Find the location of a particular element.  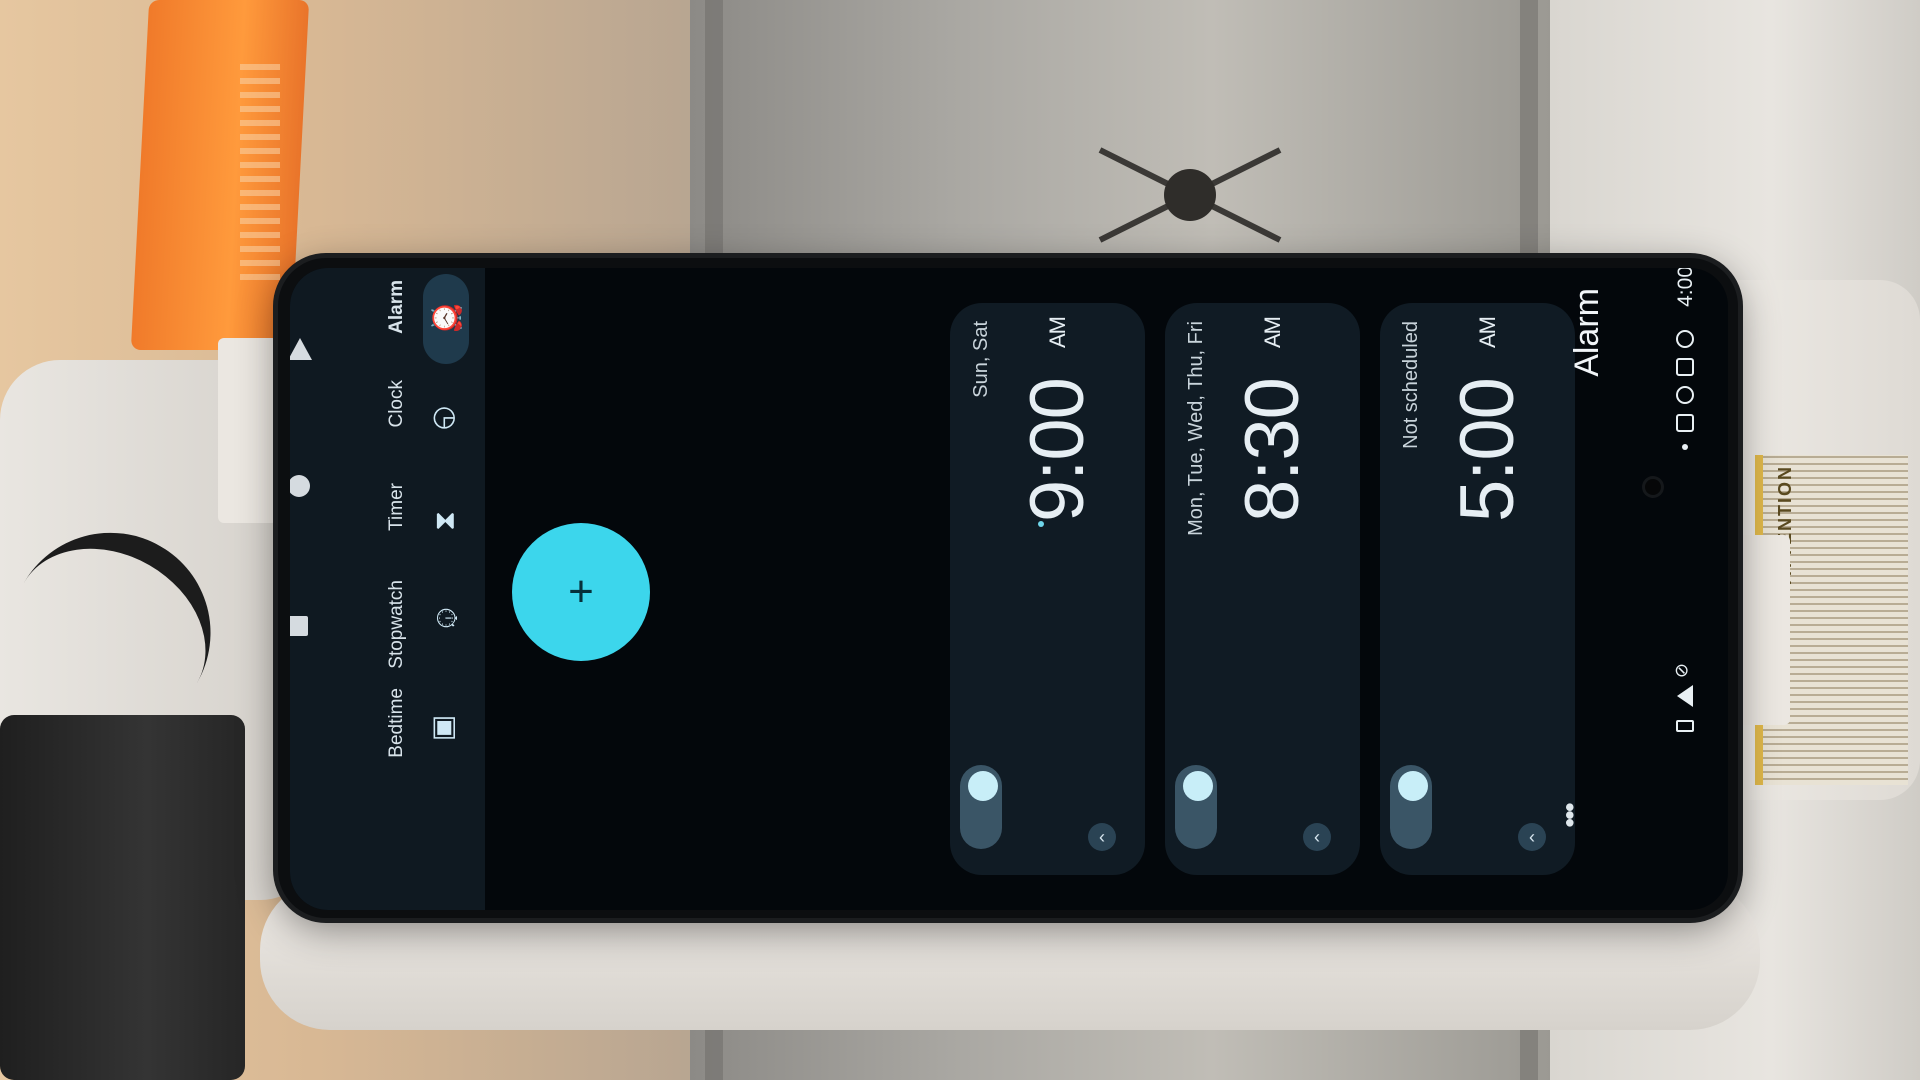

front-camera is located at coordinates (1653, 487).